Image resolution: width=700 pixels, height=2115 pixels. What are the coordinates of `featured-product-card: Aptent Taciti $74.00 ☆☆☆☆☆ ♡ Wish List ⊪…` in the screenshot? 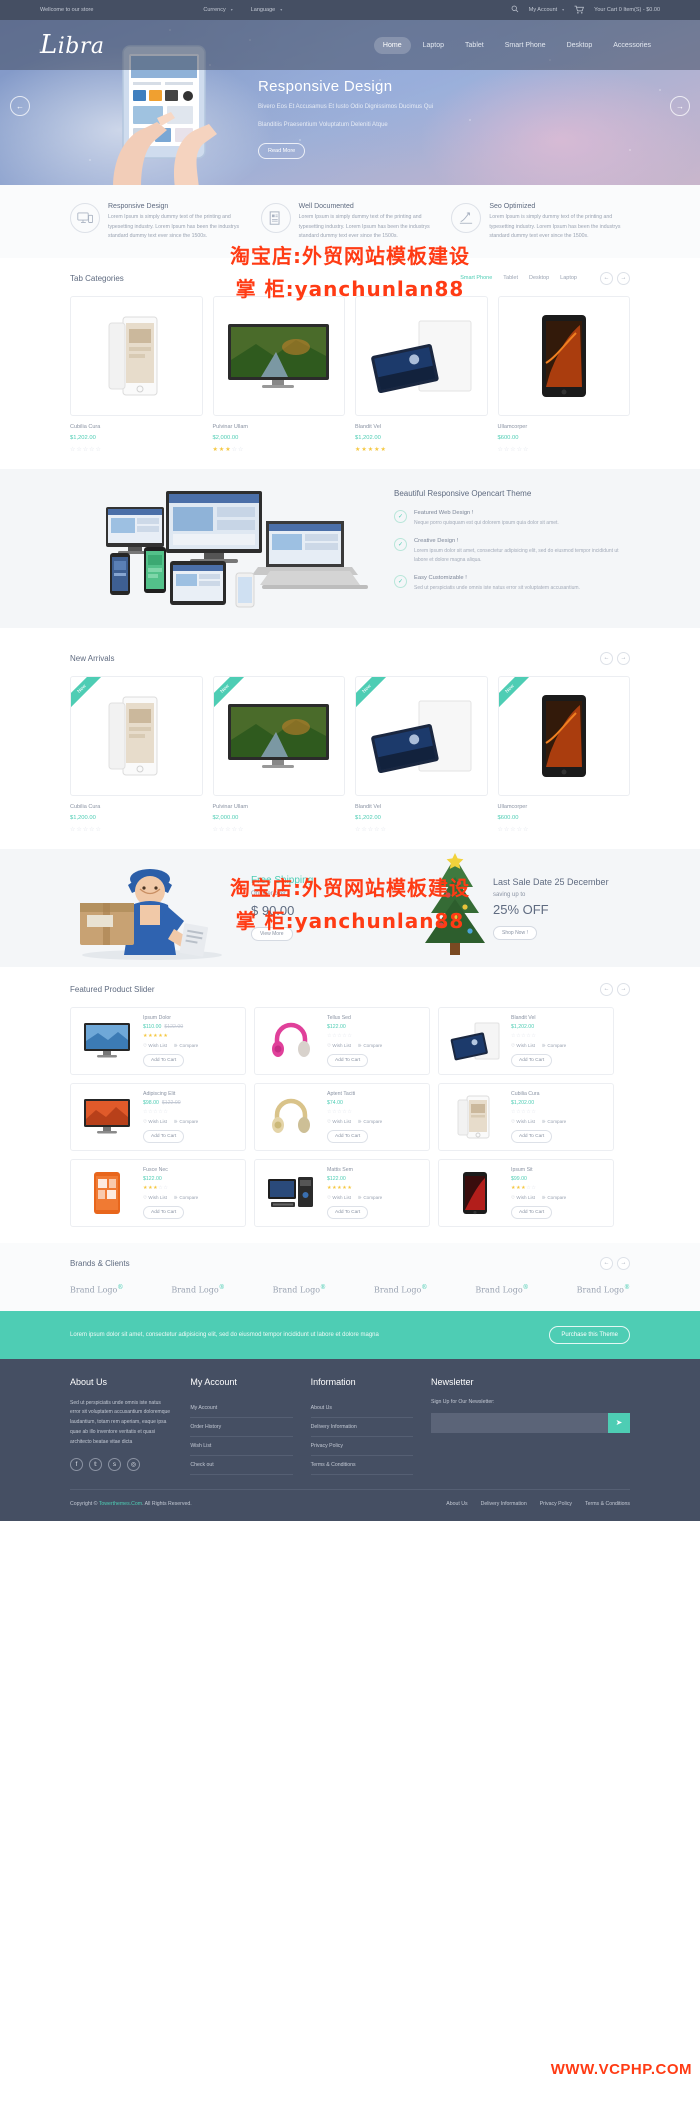 It's located at (342, 1116).